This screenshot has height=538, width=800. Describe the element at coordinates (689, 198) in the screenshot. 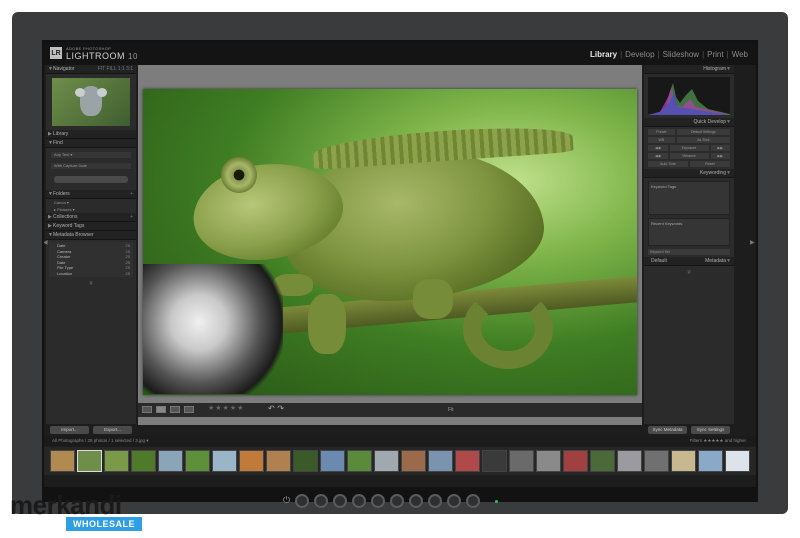

I see `keyword-tags-box: Keyword Tags` at that location.